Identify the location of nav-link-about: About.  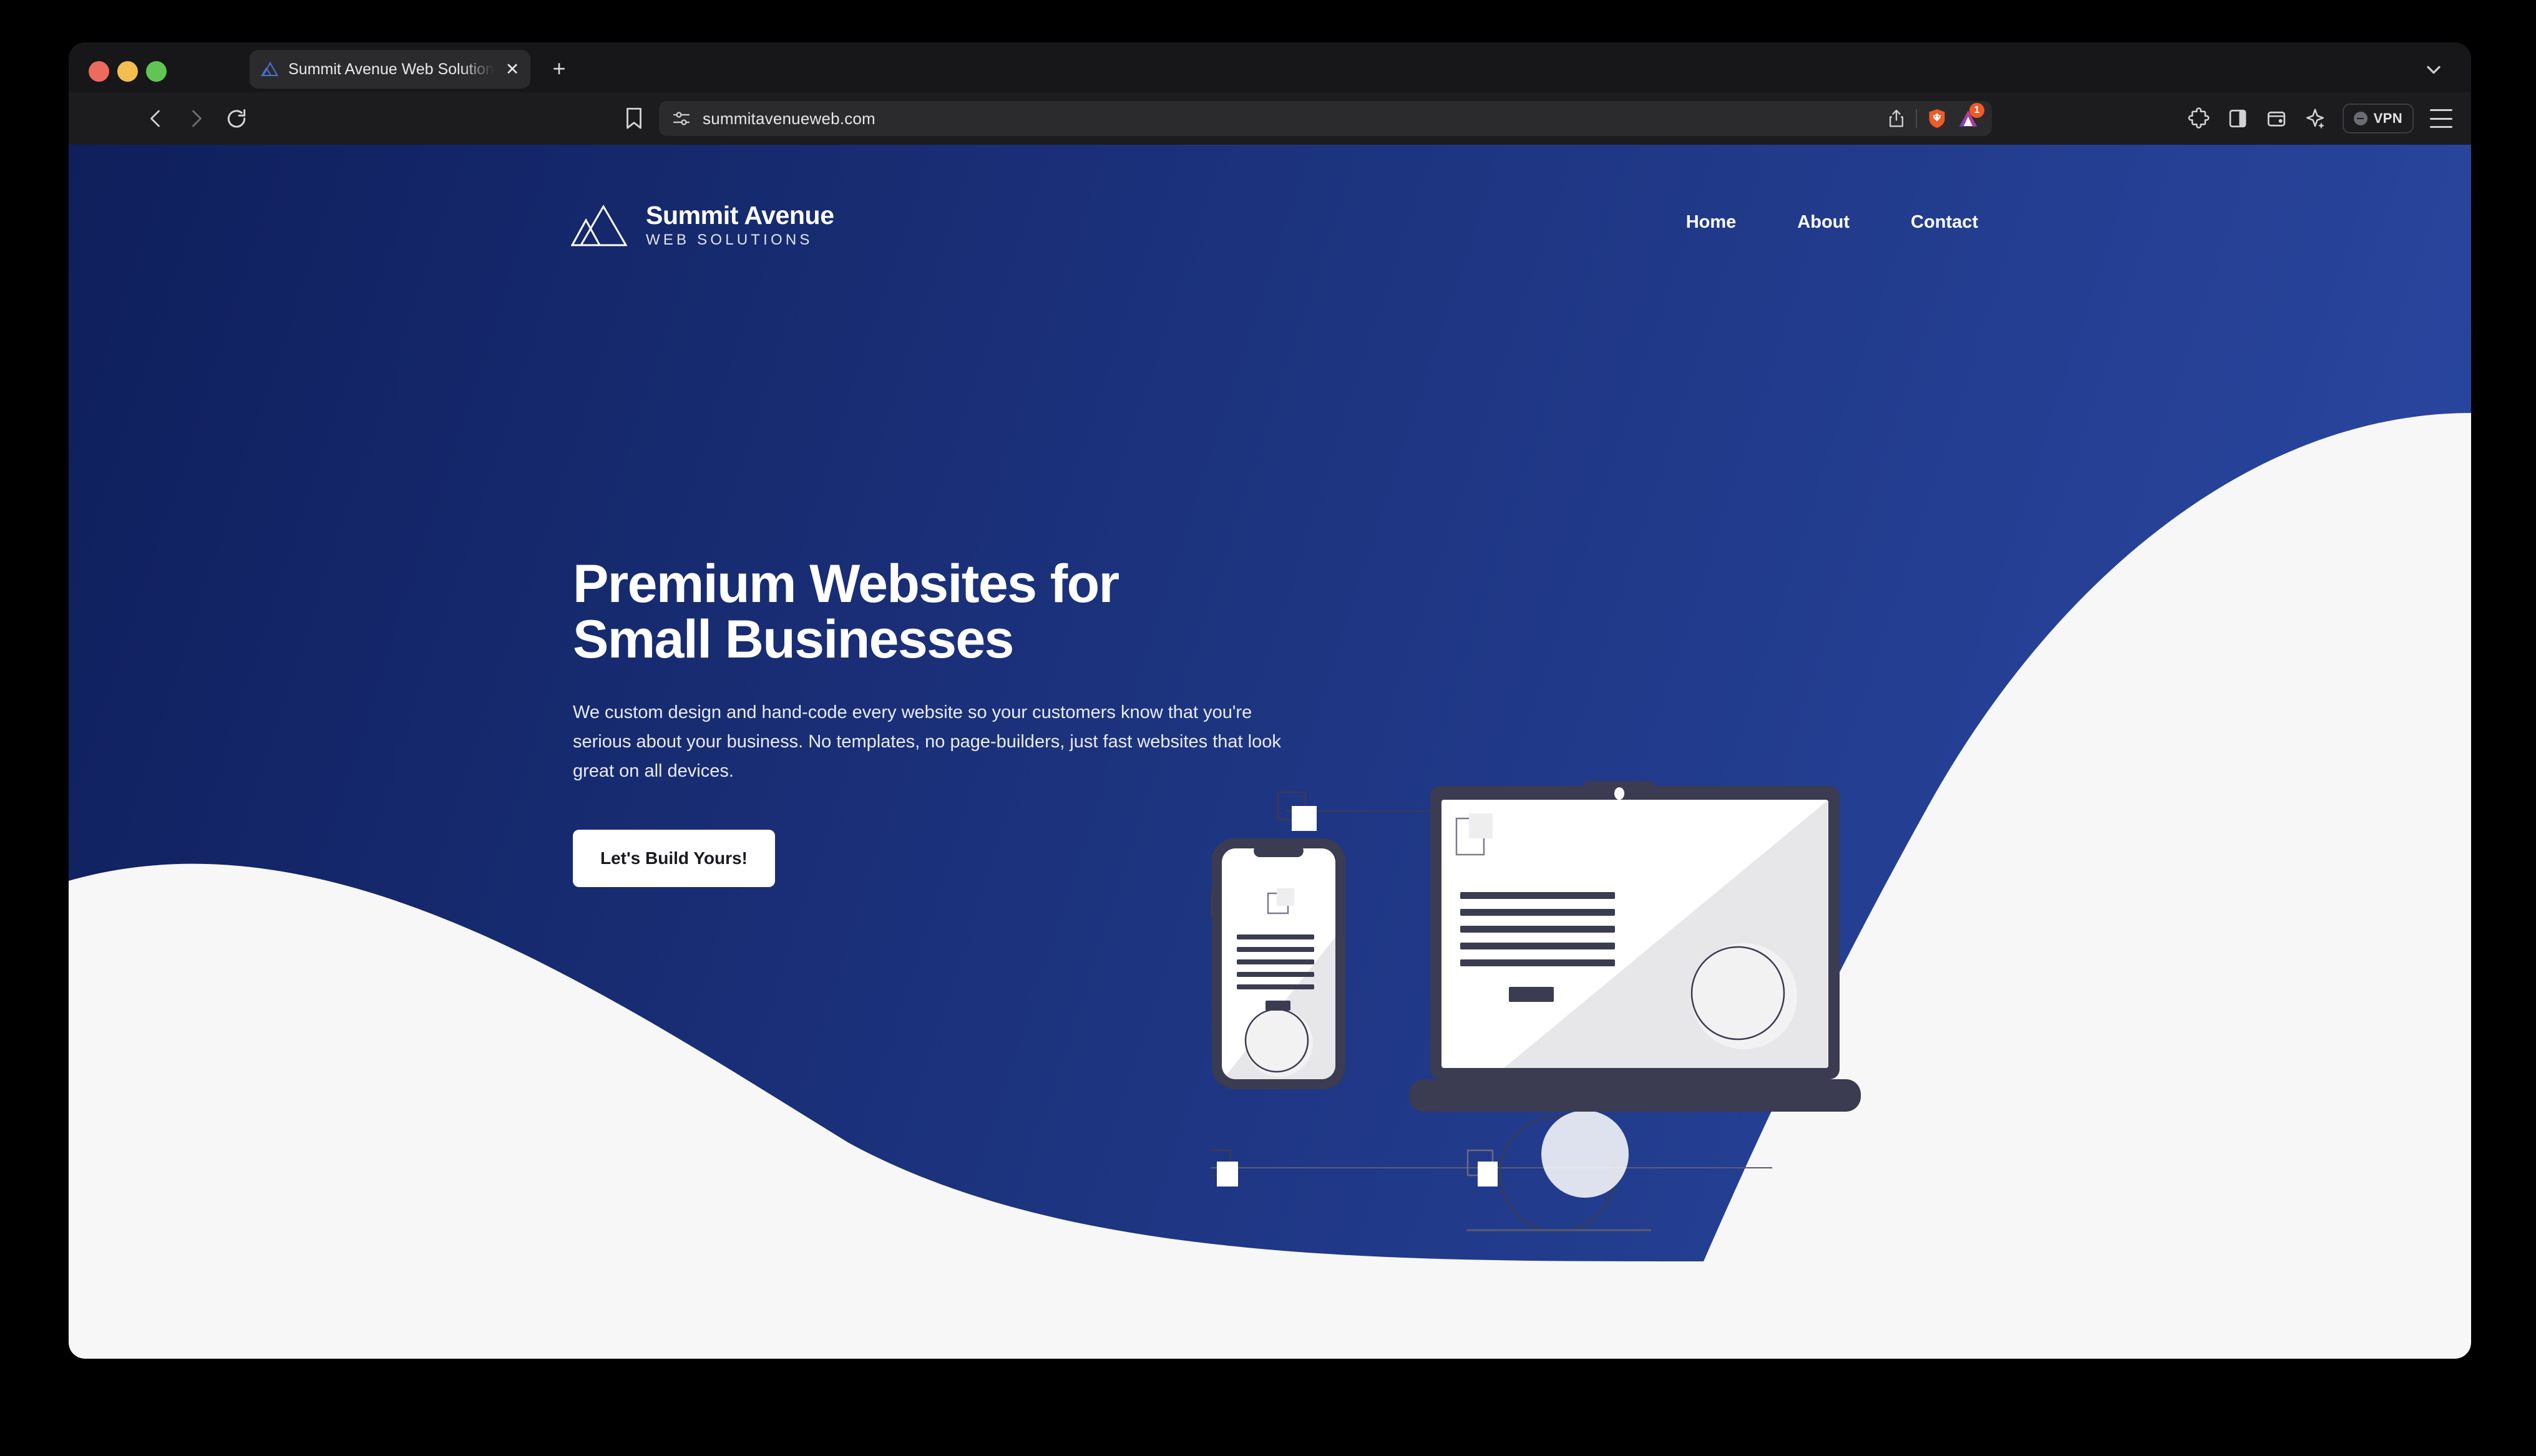
(1823, 222).